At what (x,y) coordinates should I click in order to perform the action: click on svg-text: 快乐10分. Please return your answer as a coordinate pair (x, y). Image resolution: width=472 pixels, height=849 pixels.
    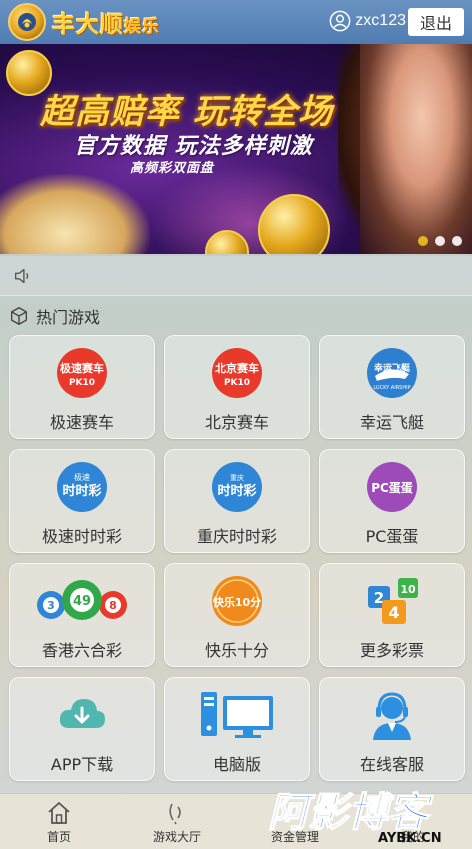
    Looking at the image, I should click on (236, 602).